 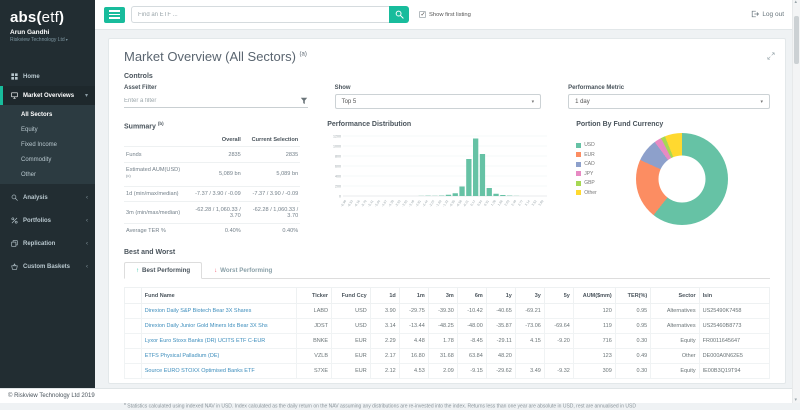 I want to click on fund-currency-heading: Portion By Fund Currency, so click(x=673, y=124).